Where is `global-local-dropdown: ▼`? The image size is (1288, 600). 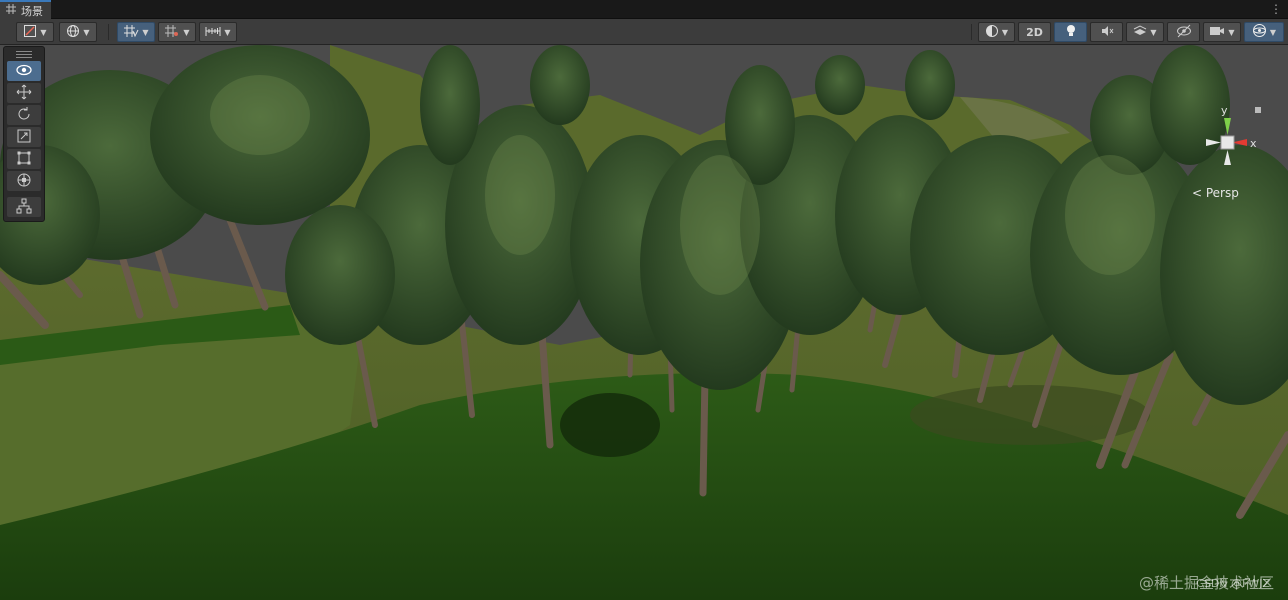 global-local-dropdown: ▼ is located at coordinates (78, 32).